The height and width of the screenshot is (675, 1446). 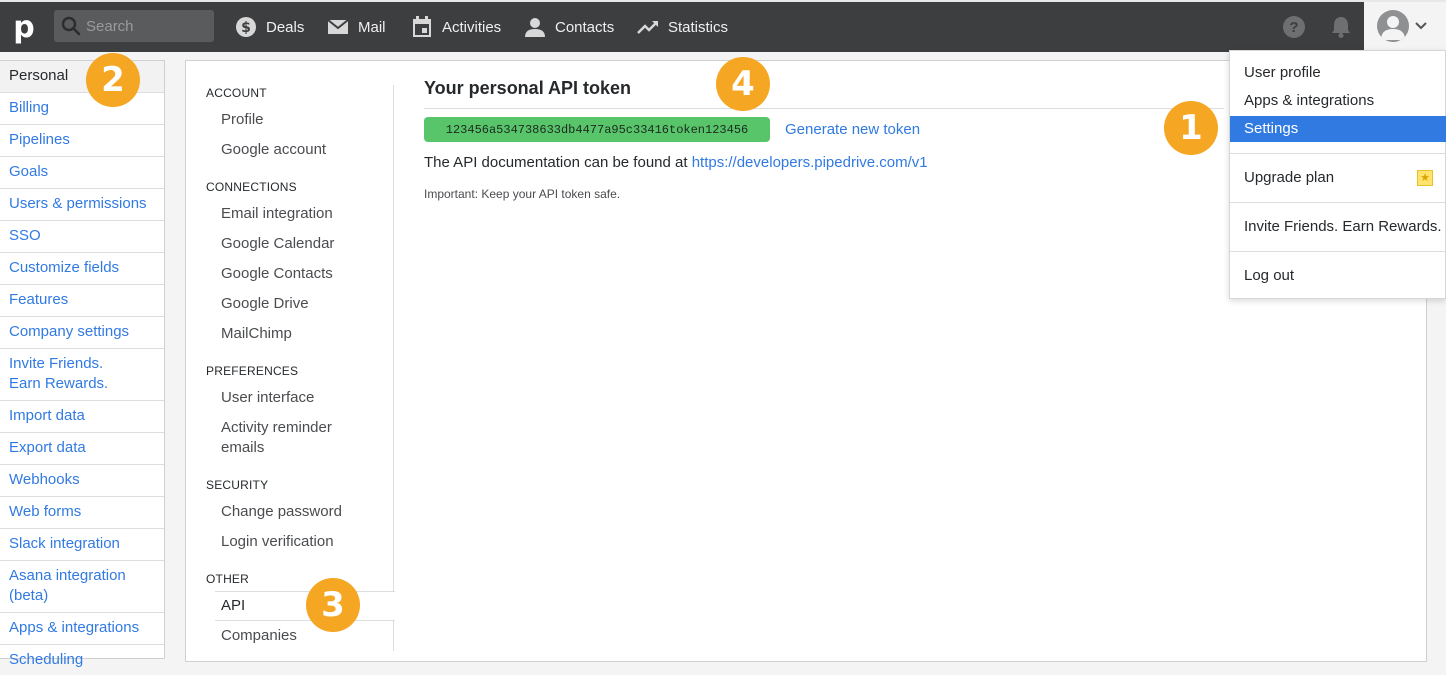 I want to click on left-menu-invite-friends: Invite Friends. Earn Rewards., so click(x=82, y=375).